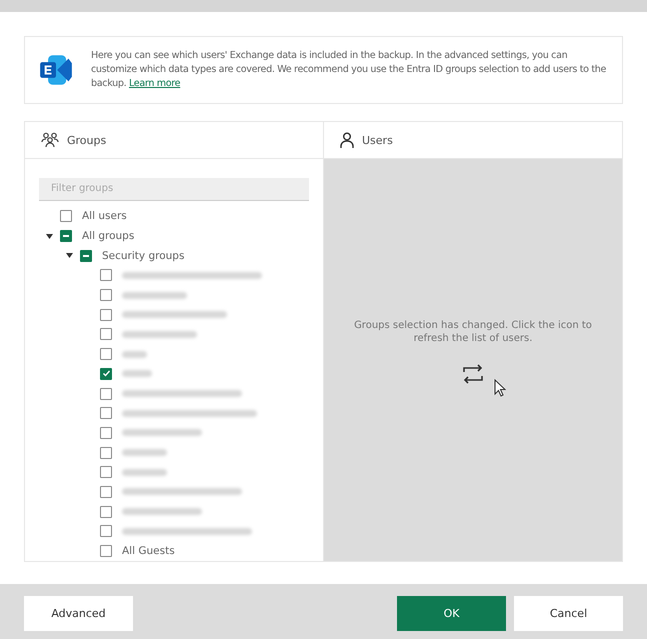  What do you see at coordinates (143, 256) in the screenshot?
I see `tree-item: Security groups` at bounding box center [143, 256].